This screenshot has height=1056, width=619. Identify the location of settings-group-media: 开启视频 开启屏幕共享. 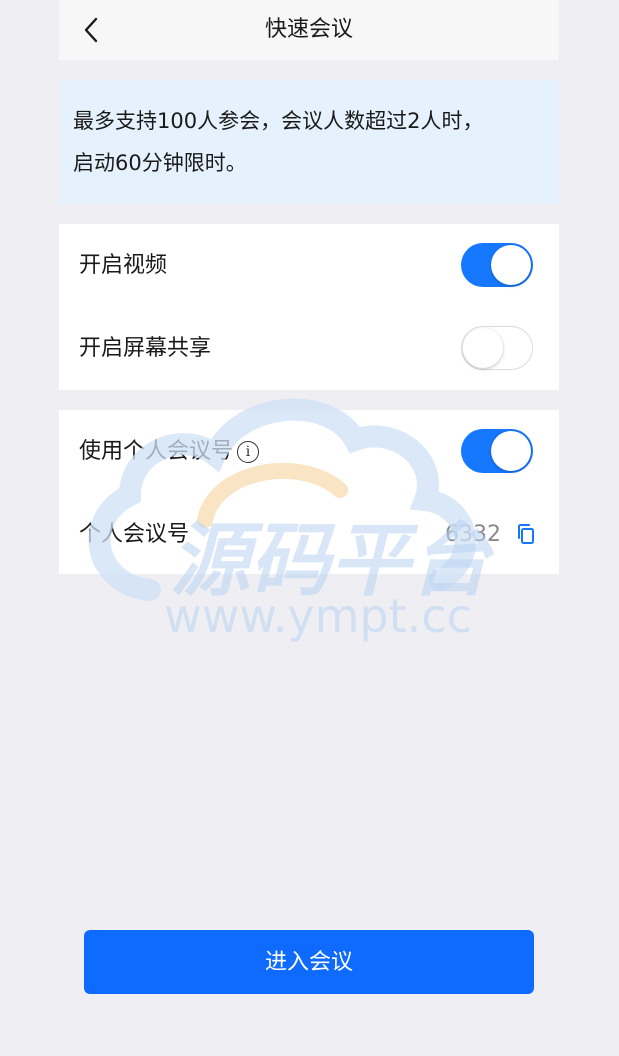
(309, 307).